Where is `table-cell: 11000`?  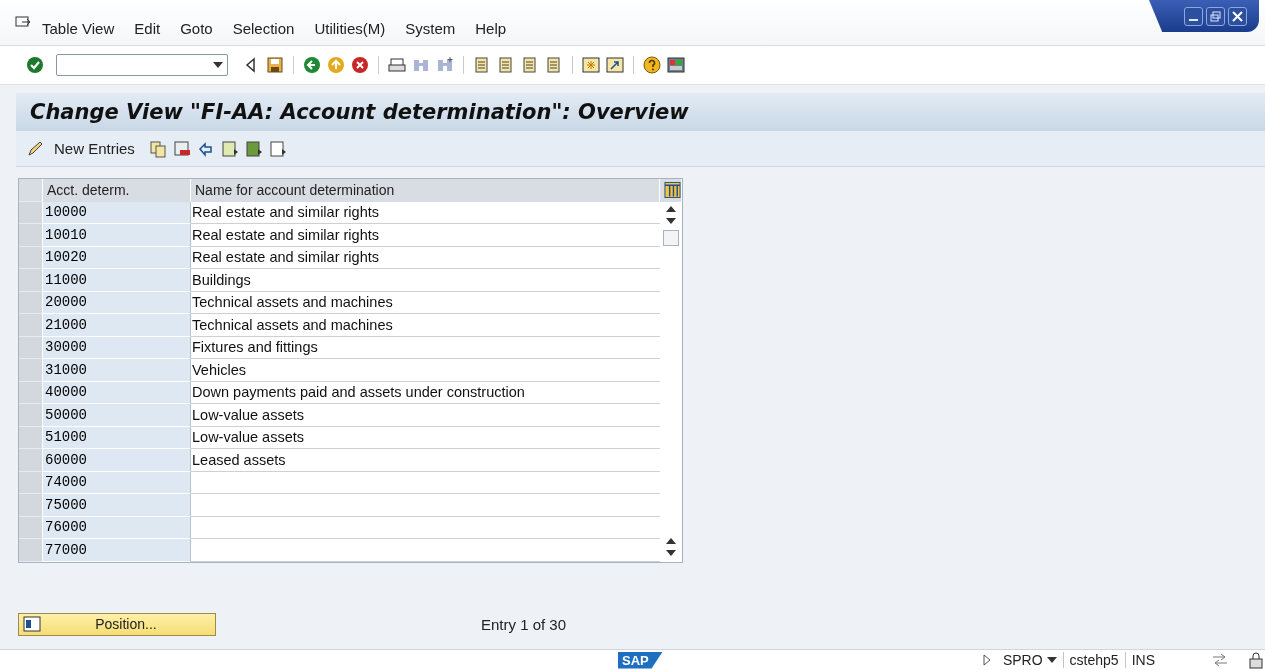
table-cell: 11000 is located at coordinates (117, 280).